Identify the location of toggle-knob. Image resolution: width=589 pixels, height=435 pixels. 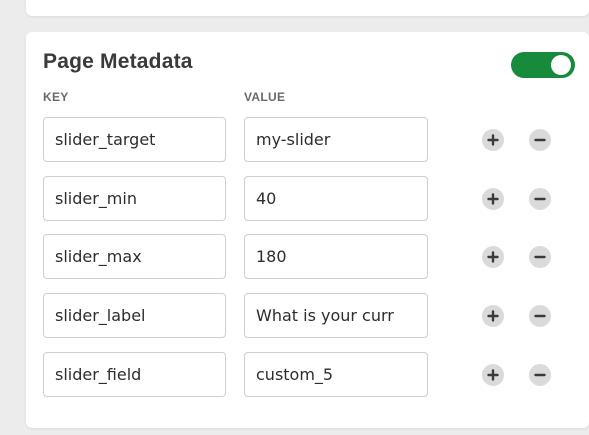
(561, 65).